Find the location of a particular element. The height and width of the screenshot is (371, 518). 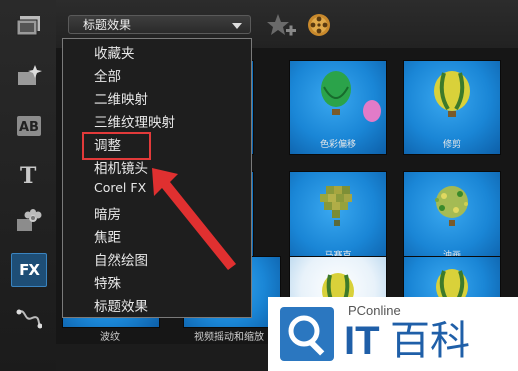

menu-item: 自然绘图 is located at coordinates (121, 259).